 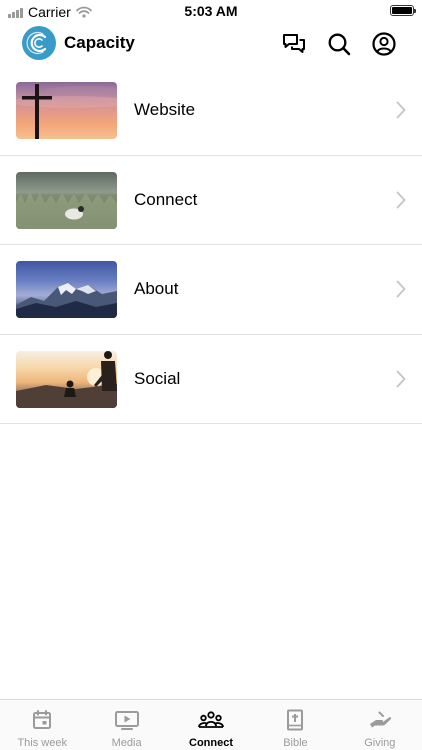 I want to click on tab-label: Connect, so click(x=211, y=743).